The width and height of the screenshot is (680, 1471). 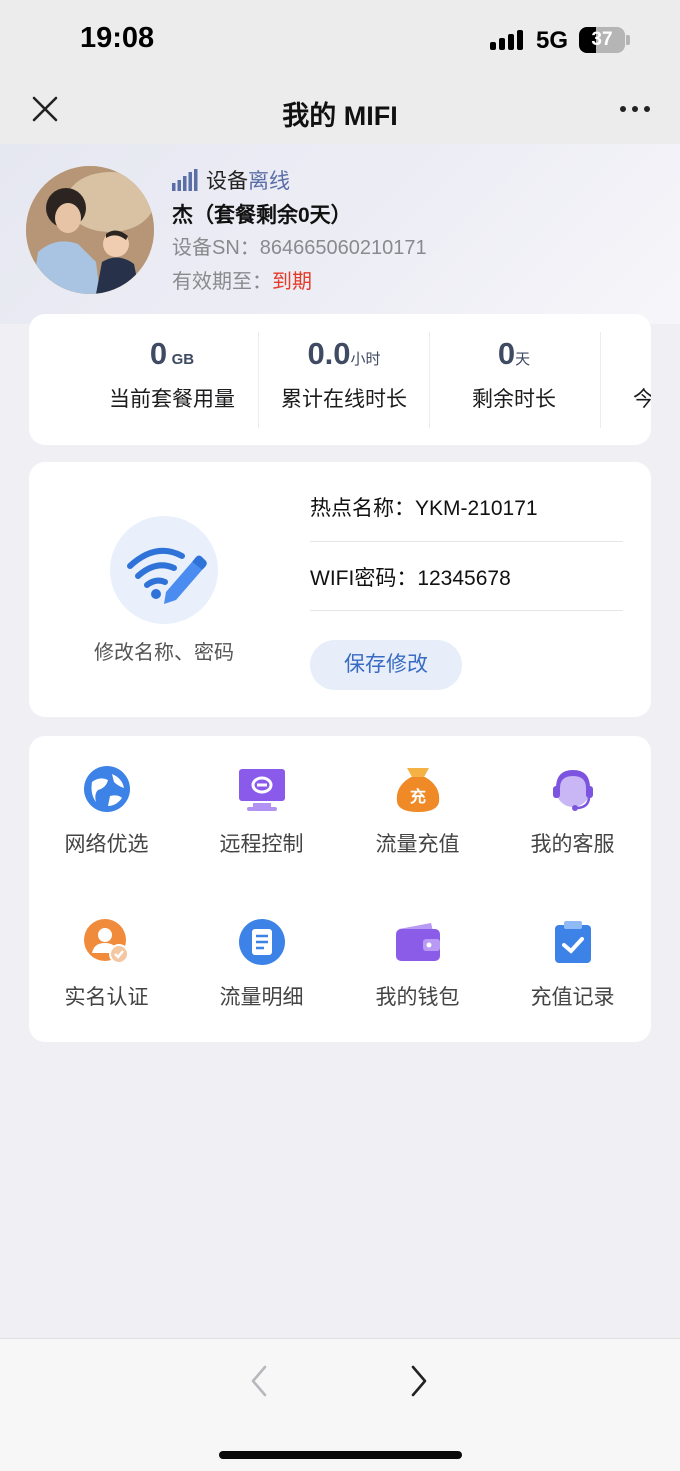 What do you see at coordinates (185, 180) in the screenshot?
I see `signal-bars-icon` at bounding box center [185, 180].